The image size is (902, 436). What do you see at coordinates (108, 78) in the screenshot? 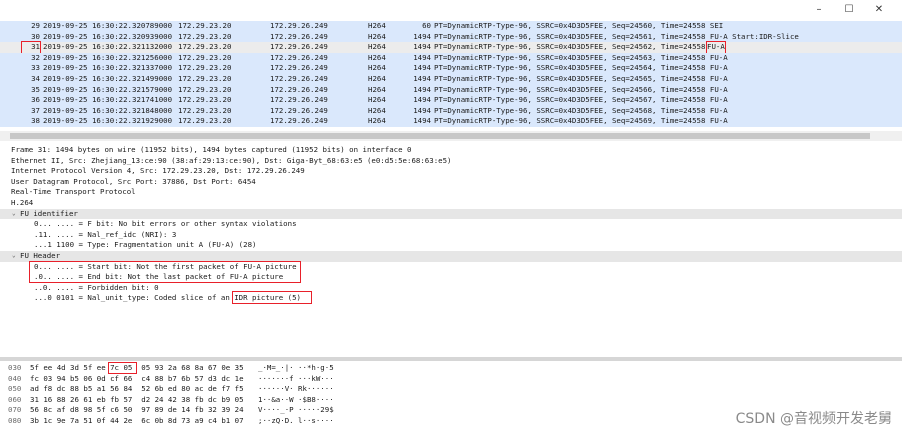
I see `packet-time: 2019-09-25 16:30:22.321499000` at bounding box center [108, 78].